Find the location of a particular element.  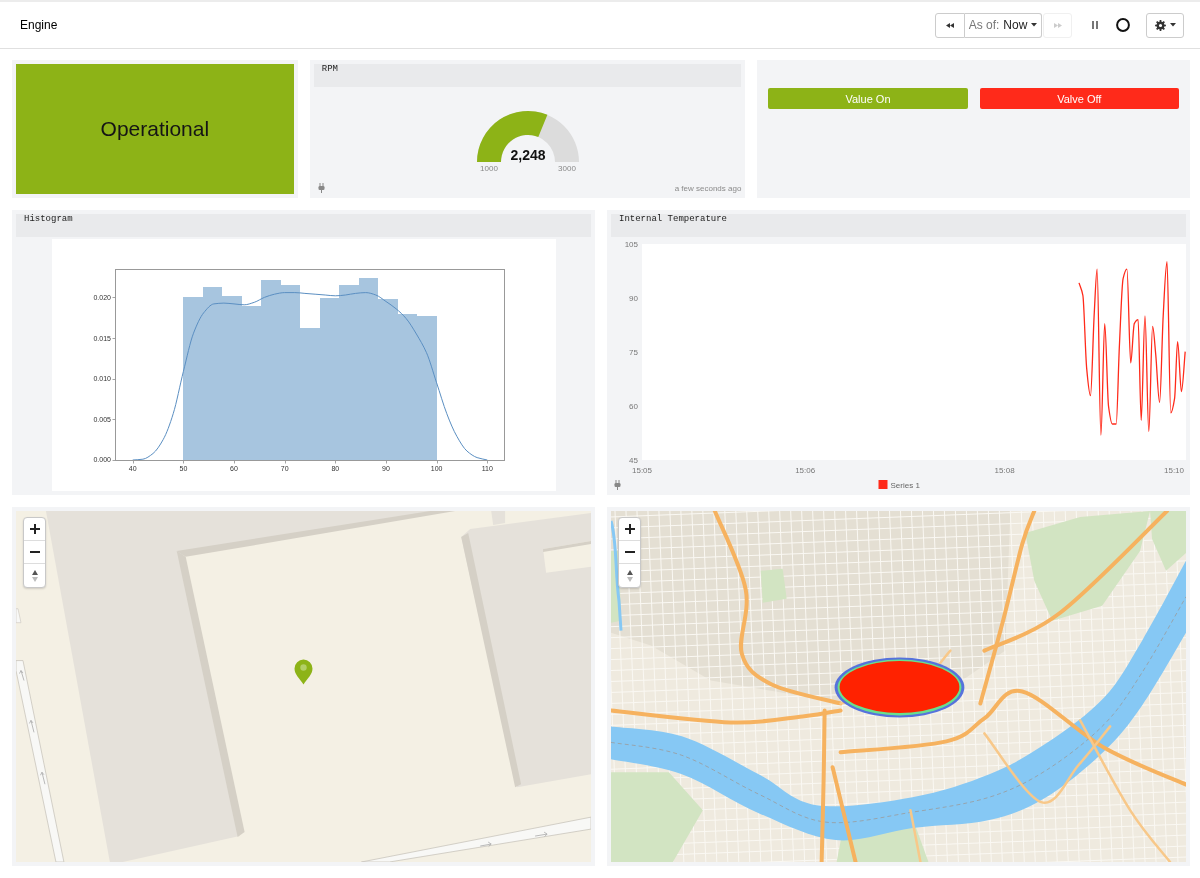

y-tick-label: 45 is located at coordinates (633, 460).